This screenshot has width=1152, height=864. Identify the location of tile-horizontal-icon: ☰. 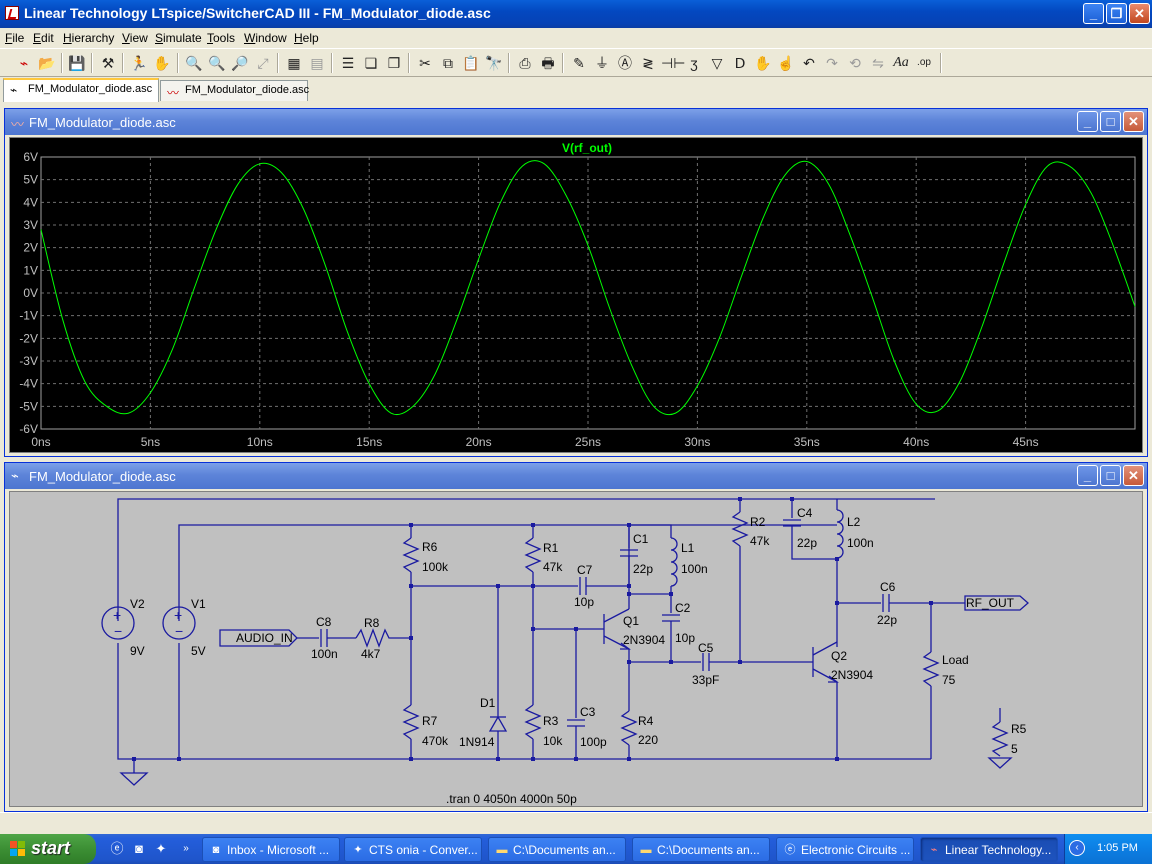
(348, 63).